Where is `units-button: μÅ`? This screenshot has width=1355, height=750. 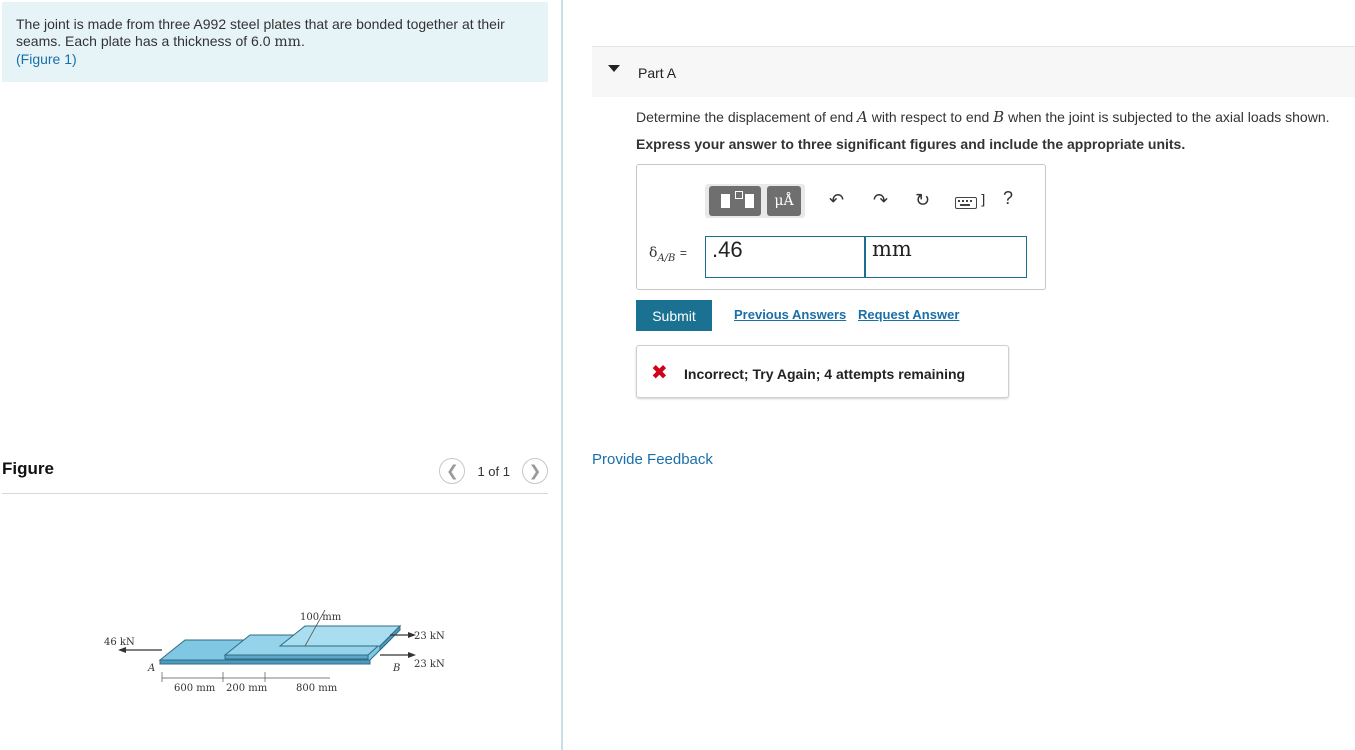 units-button: μÅ is located at coordinates (784, 201).